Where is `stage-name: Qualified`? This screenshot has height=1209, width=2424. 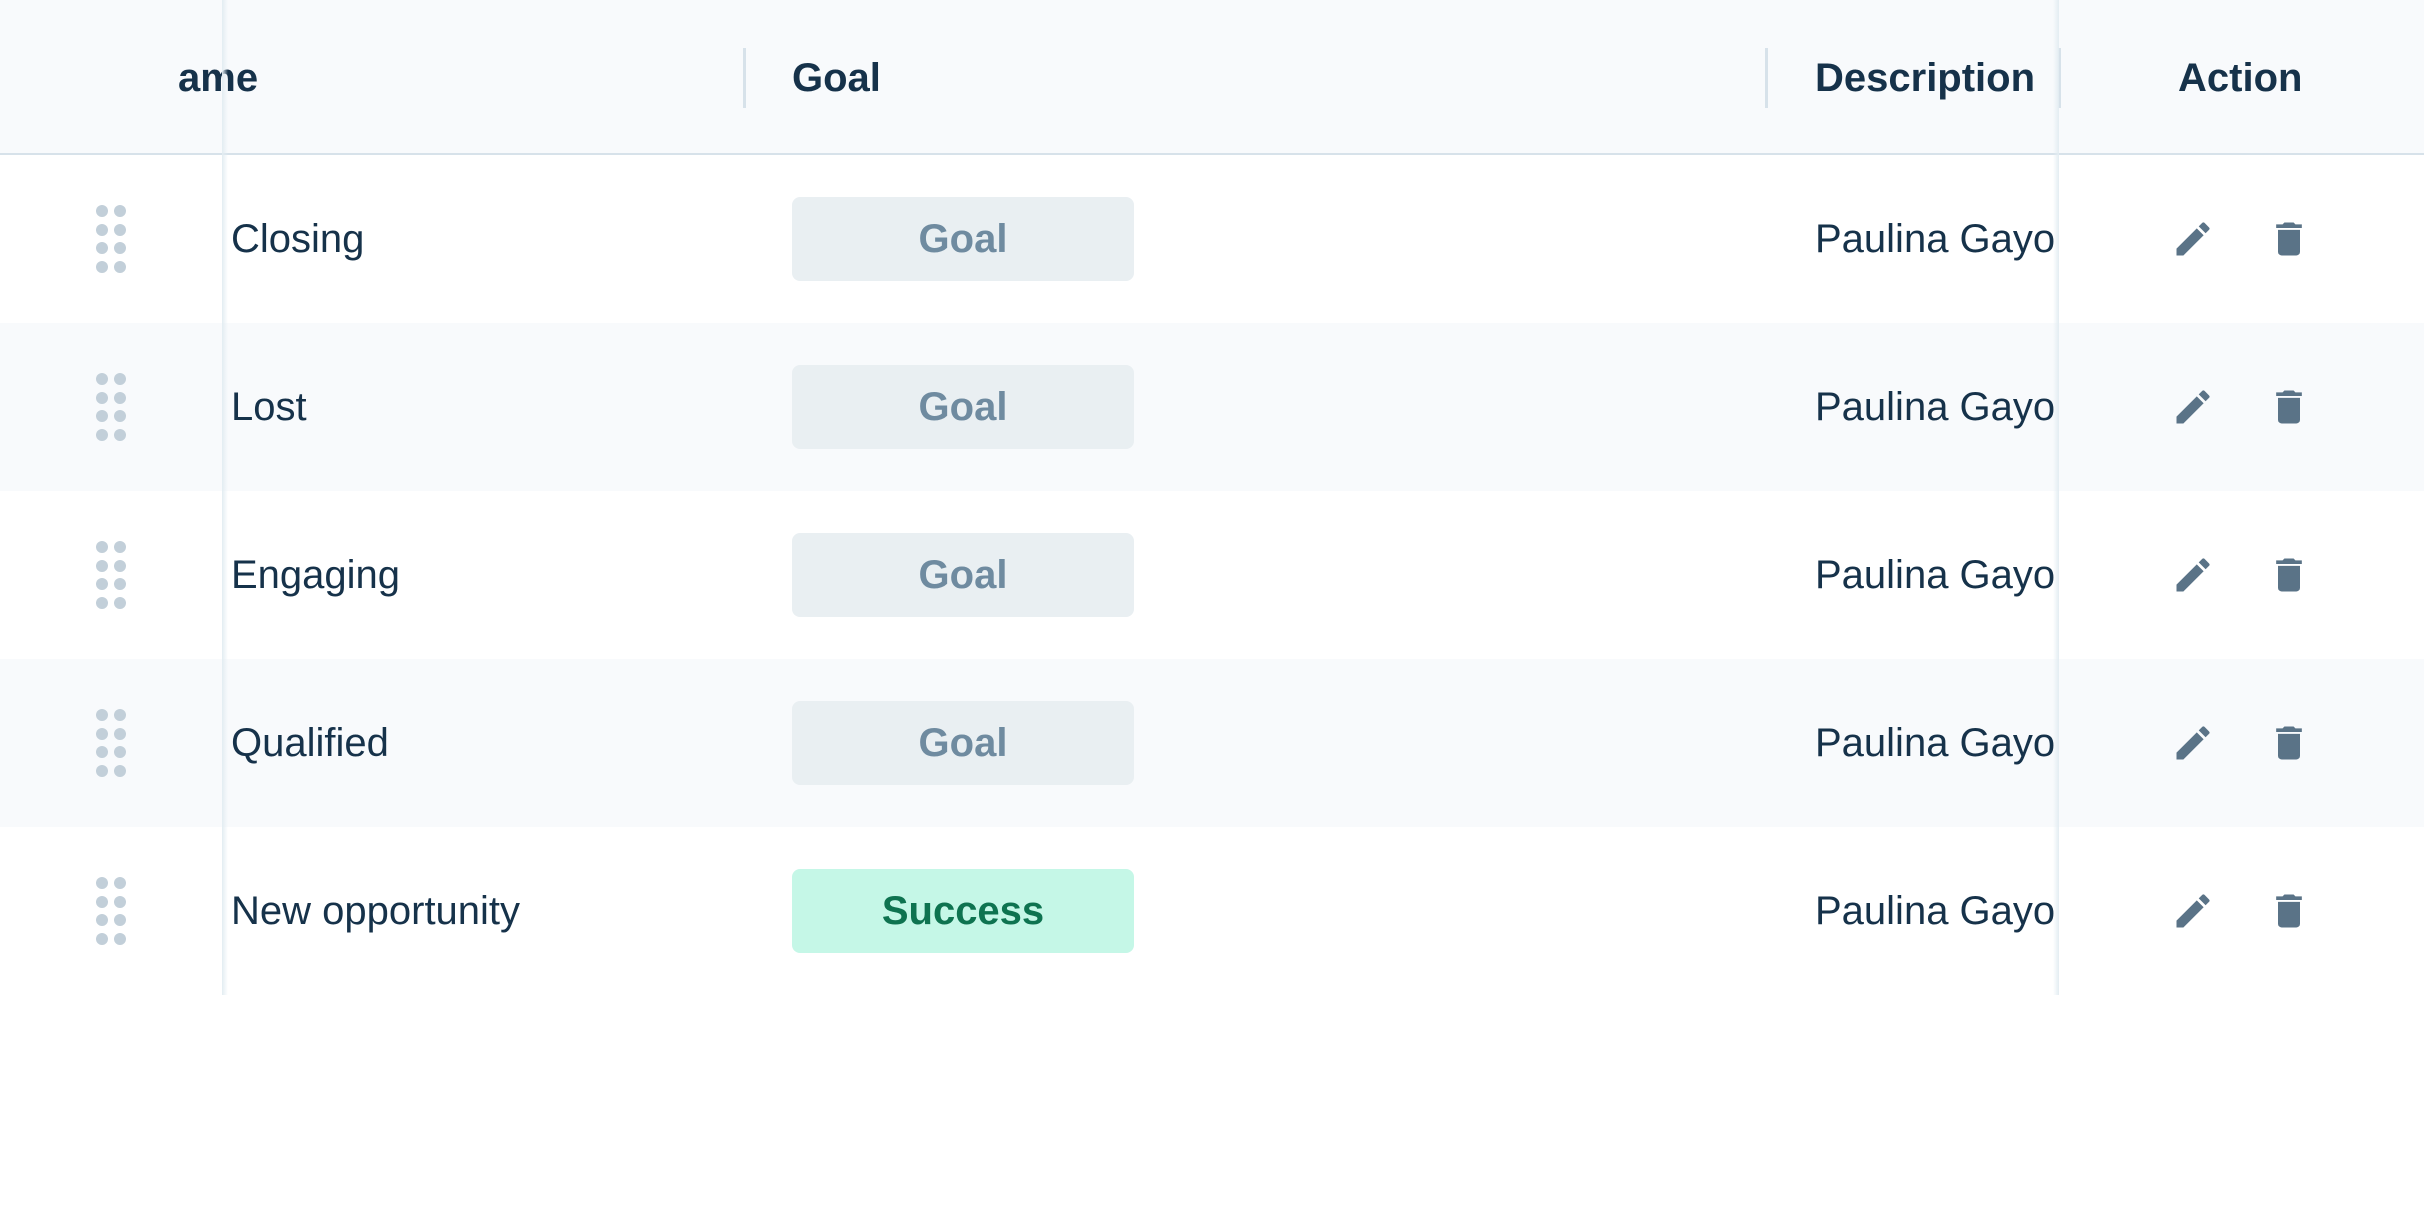 stage-name: Qualified is located at coordinates (310, 743).